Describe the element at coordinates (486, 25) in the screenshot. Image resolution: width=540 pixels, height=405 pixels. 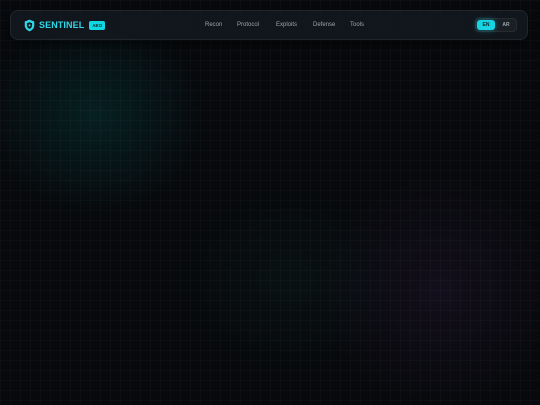
I see `lang-en-button: EN` at that location.